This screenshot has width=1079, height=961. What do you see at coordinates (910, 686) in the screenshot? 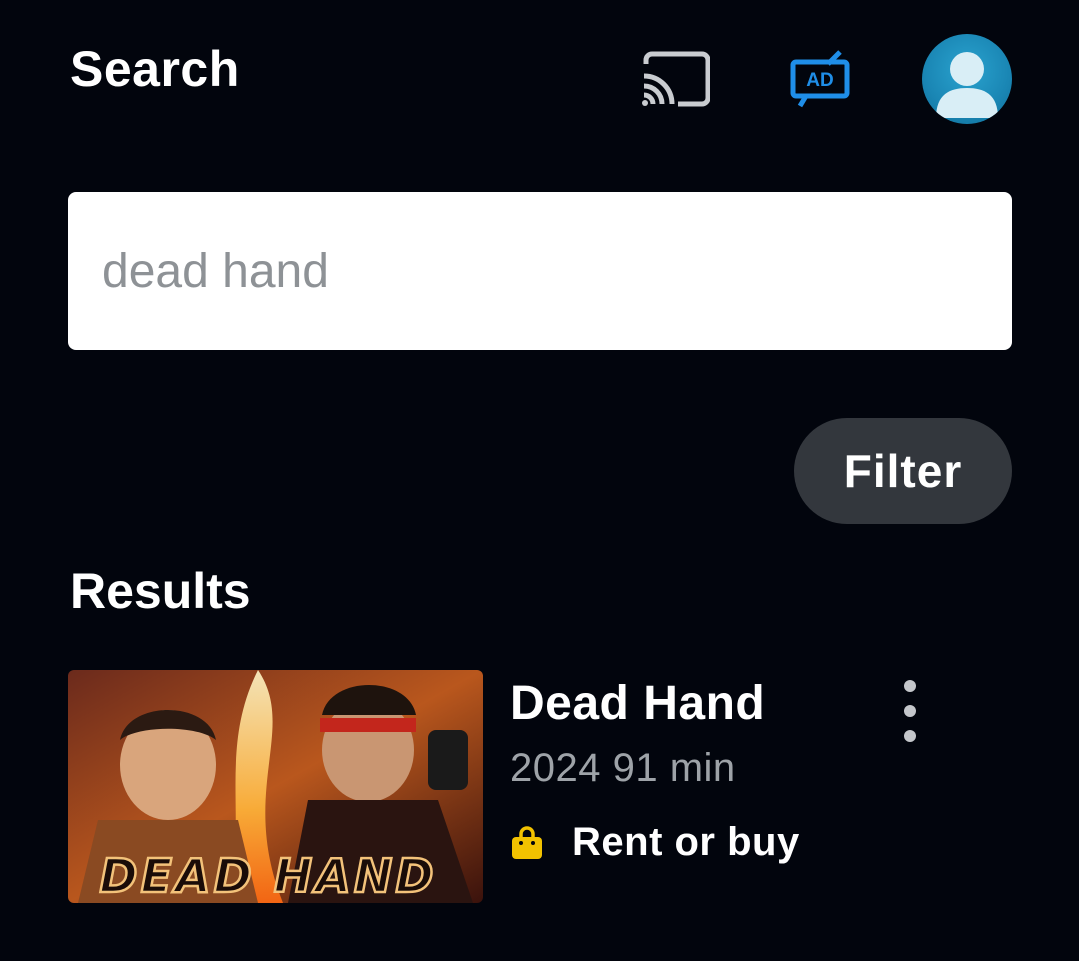
I see `more-vertical-icon` at bounding box center [910, 686].